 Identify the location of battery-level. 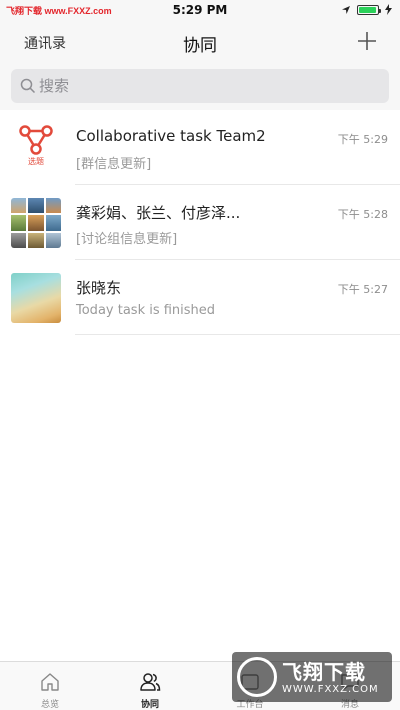
(368, 9).